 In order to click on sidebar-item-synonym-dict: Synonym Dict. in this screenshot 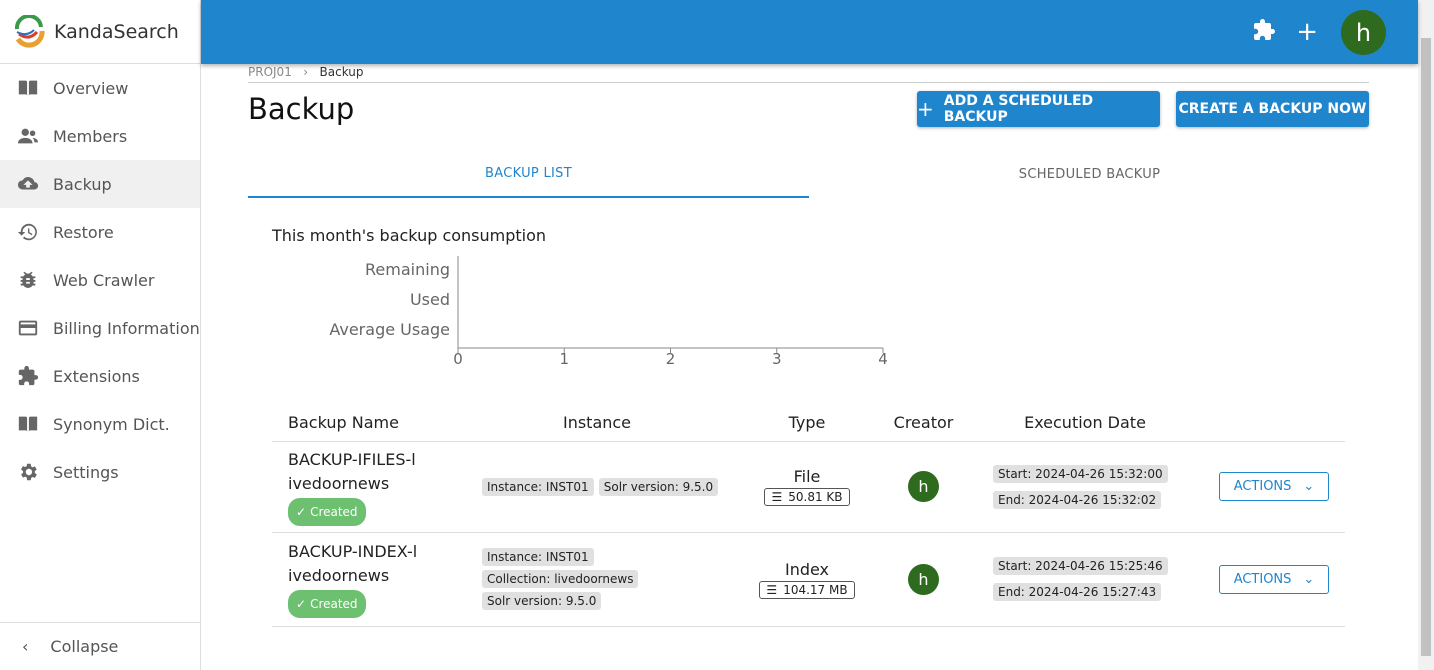, I will do `click(100, 424)`.